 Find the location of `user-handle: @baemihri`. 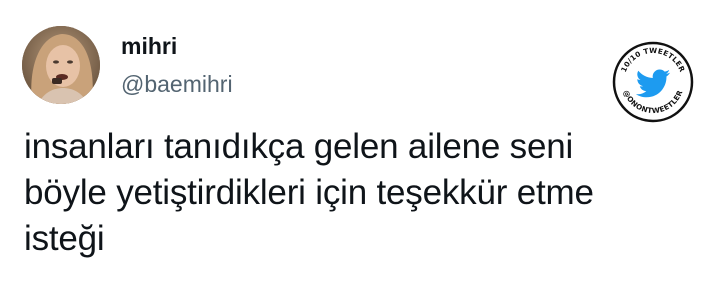

user-handle: @baemihri is located at coordinates (177, 84).